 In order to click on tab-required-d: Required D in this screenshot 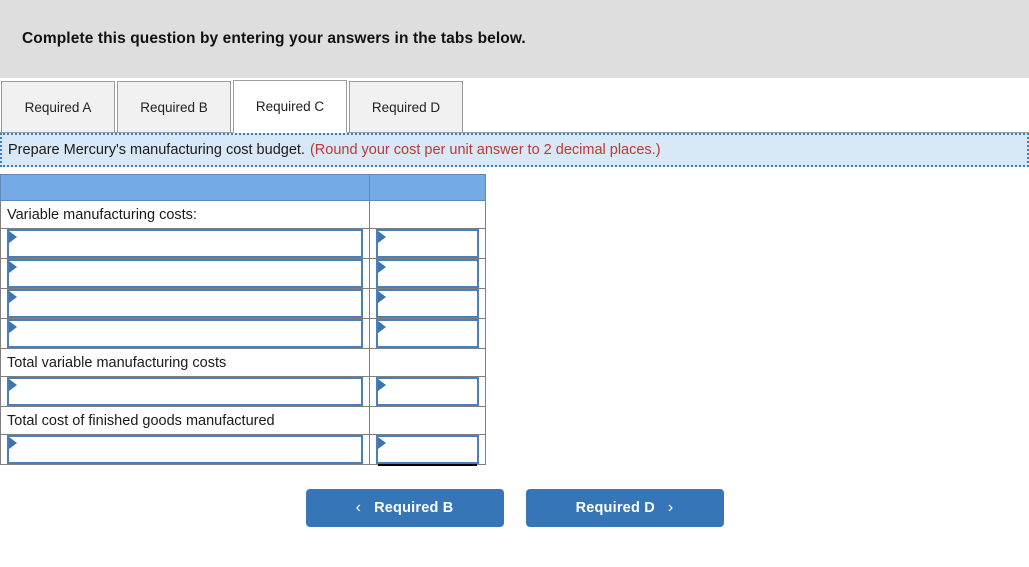, I will do `click(406, 107)`.